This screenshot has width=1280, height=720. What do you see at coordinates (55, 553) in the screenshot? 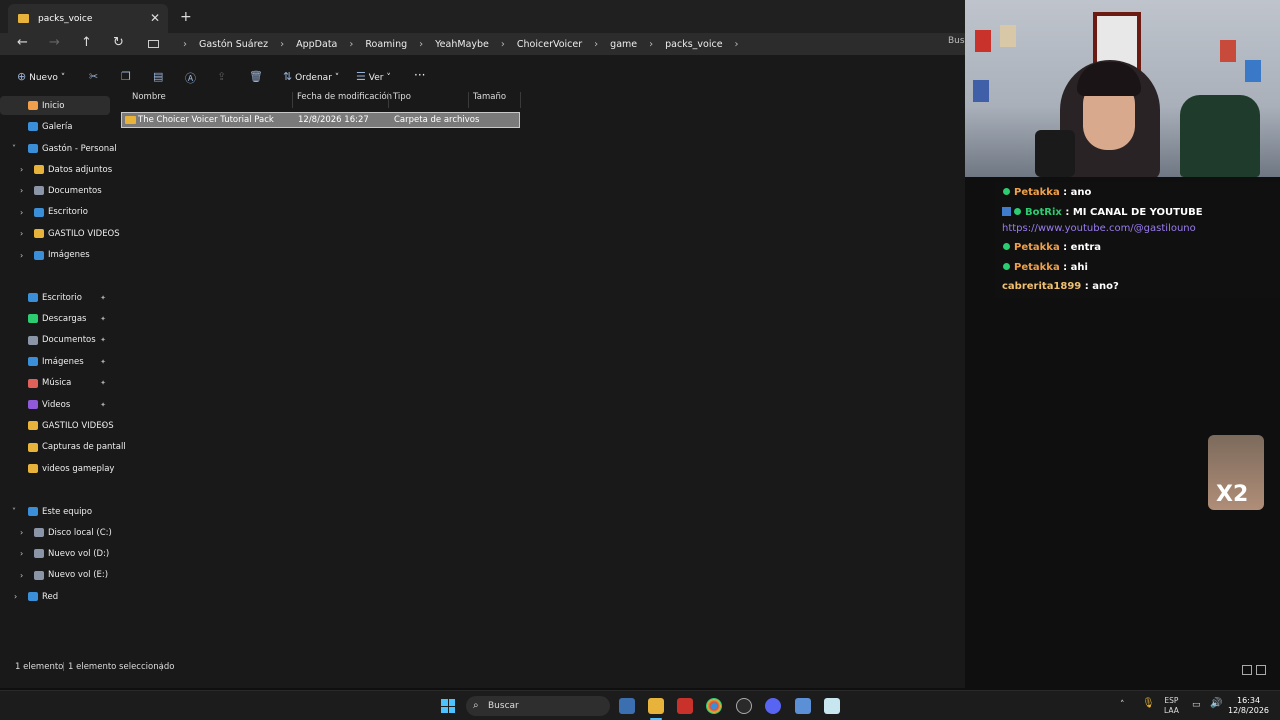
I see `sidebar-item: › Nuevo vol (D:)` at bounding box center [55, 553].